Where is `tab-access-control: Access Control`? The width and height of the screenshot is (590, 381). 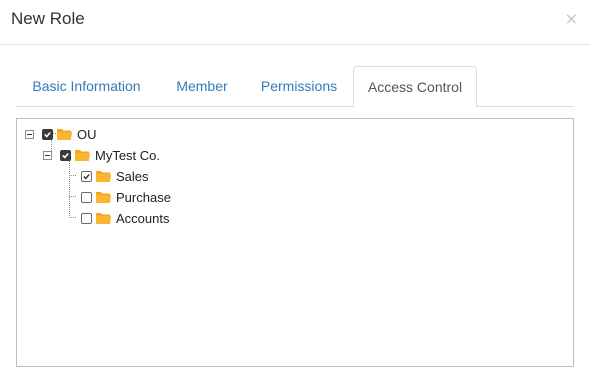 tab-access-control: Access Control is located at coordinates (415, 87).